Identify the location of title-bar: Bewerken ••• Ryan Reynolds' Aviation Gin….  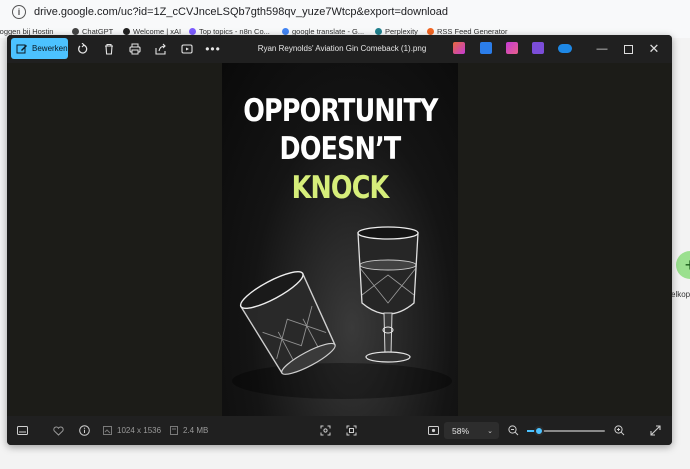
(339, 49).